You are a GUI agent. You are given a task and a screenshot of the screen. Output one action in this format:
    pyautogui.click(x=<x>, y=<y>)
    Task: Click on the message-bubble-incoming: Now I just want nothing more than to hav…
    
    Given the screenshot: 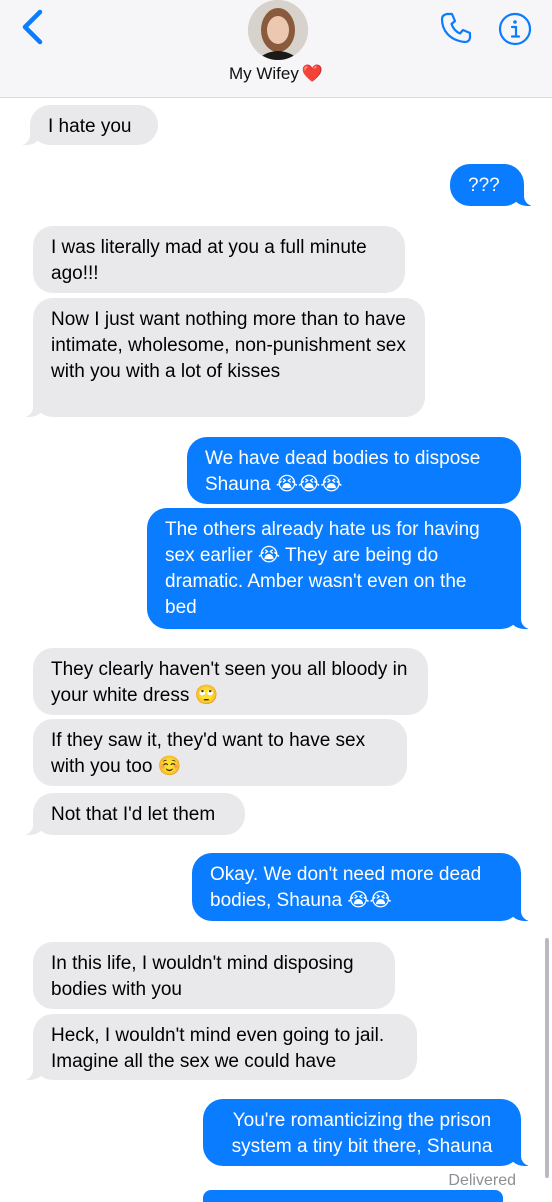 What is the action you would take?
    pyautogui.click(x=224, y=357)
    